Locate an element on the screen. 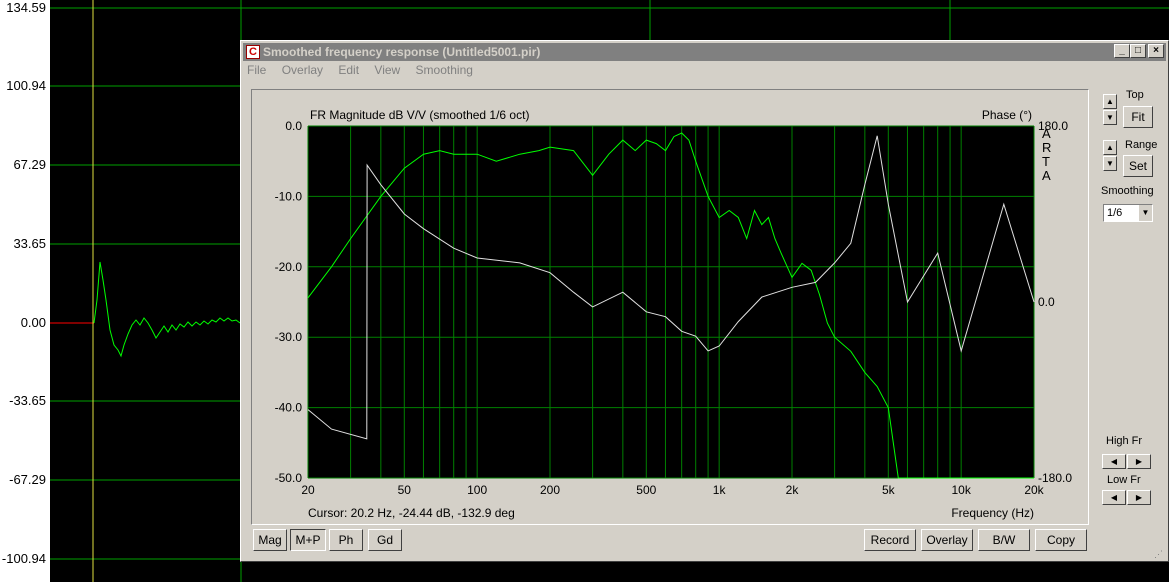 This screenshot has width=1169, height=582. top-up-button: ▲ is located at coordinates (1110, 101).